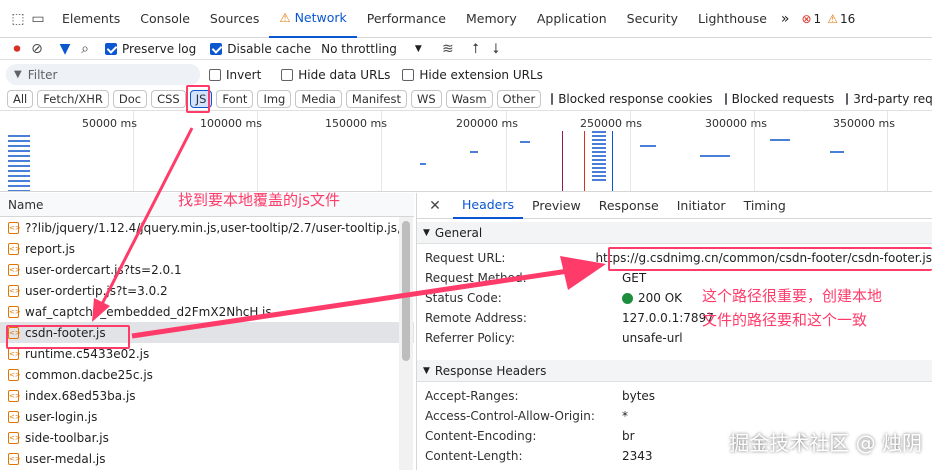 Image resolution: width=932 pixels, height=470 pixels. I want to click on tab-response: Response, so click(629, 206).